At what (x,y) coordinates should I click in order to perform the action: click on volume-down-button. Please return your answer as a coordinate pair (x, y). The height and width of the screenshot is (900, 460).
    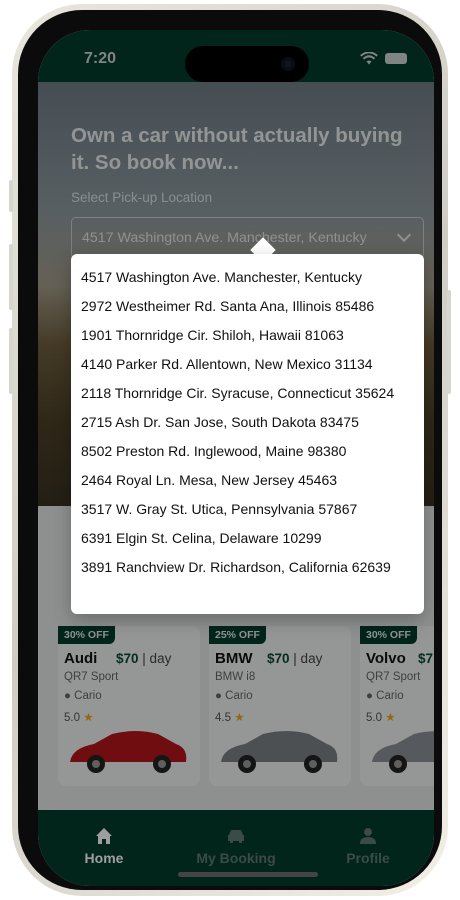
    Looking at the image, I should click on (11, 361).